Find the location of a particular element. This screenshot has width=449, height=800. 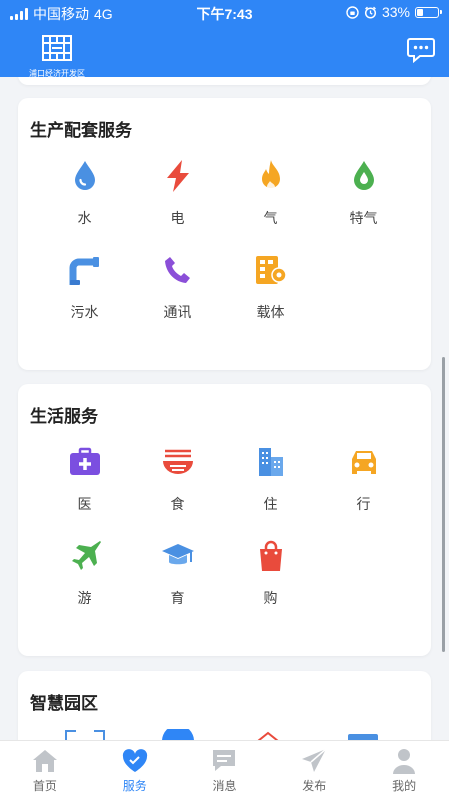

battery-icon is located at coordinates (428, 12).